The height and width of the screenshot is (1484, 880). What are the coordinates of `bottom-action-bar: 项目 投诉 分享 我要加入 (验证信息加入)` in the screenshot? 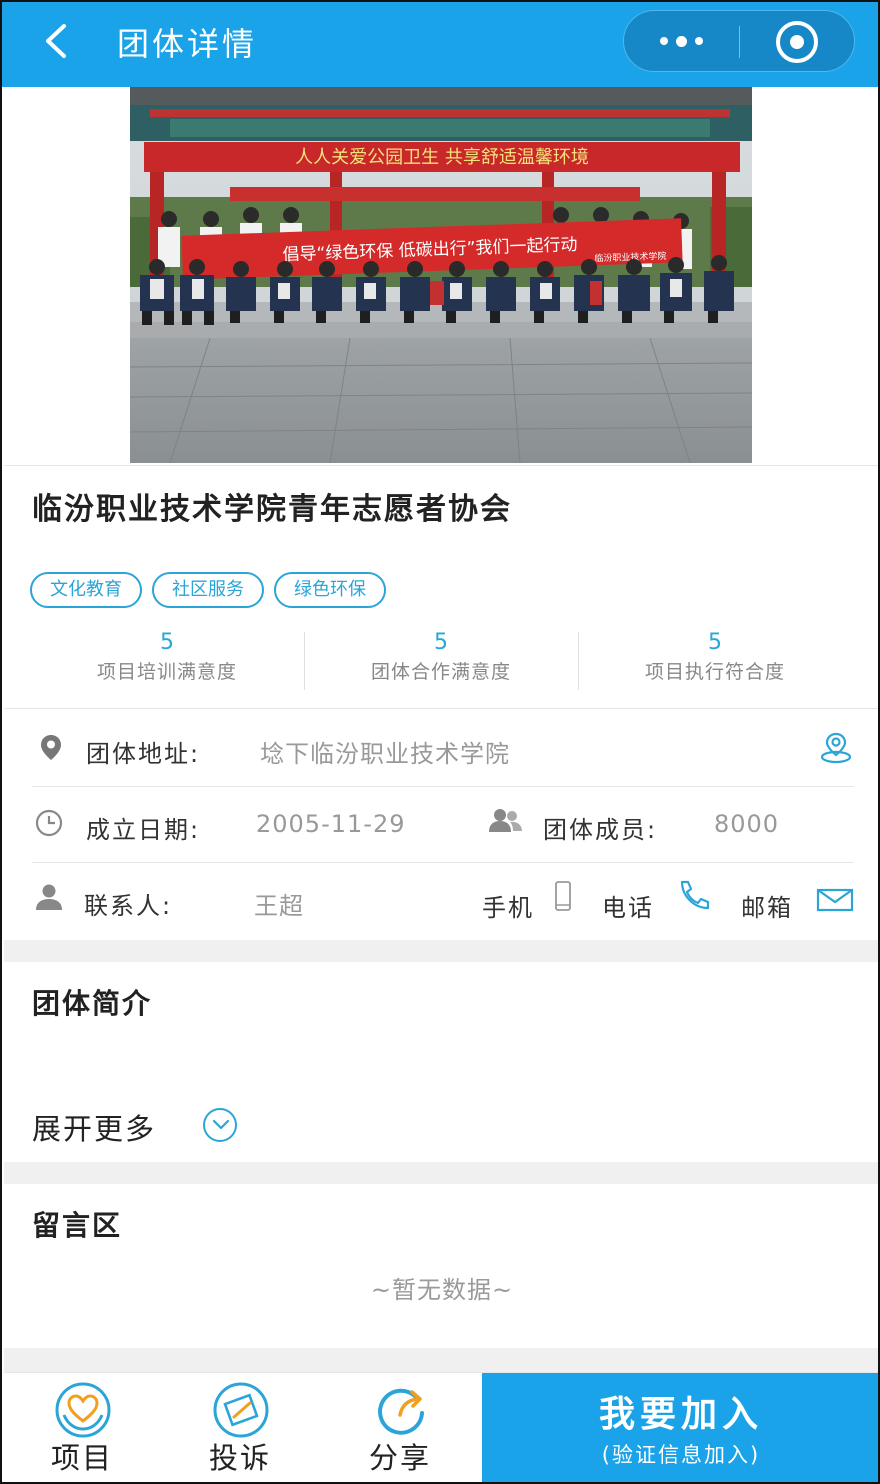 It's located at (441, 1427).